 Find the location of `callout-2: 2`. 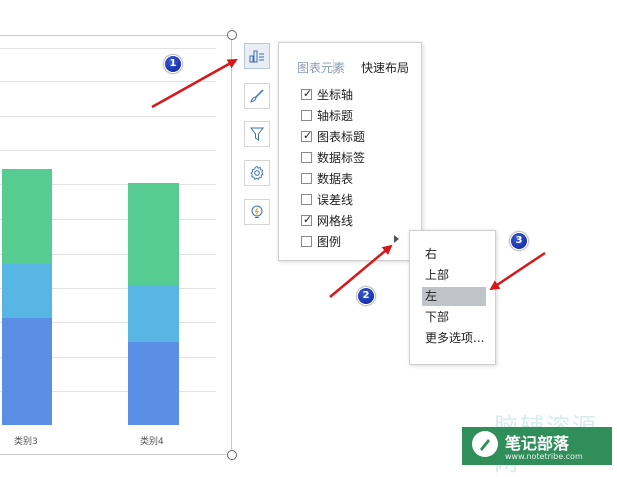

callout-2: 2 is located at coordinates (366, 296).